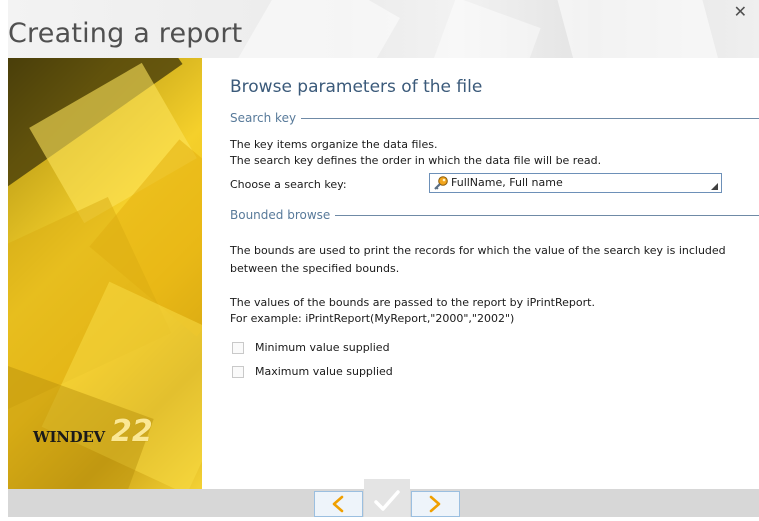 Image resolution: width=759 pixels, height=521 pixels. I want to click on search-key-combo: FullName, Full name, so click(575, 183).